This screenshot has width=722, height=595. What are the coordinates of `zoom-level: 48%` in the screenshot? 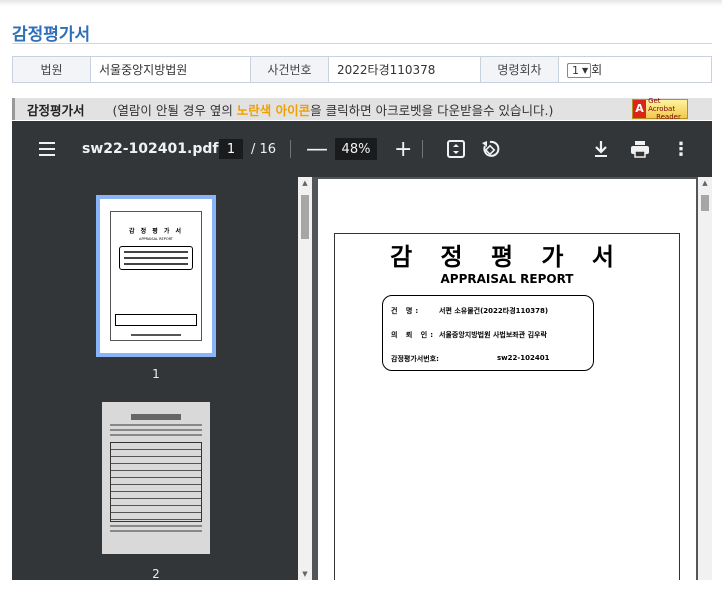 It's located at (356, 149).